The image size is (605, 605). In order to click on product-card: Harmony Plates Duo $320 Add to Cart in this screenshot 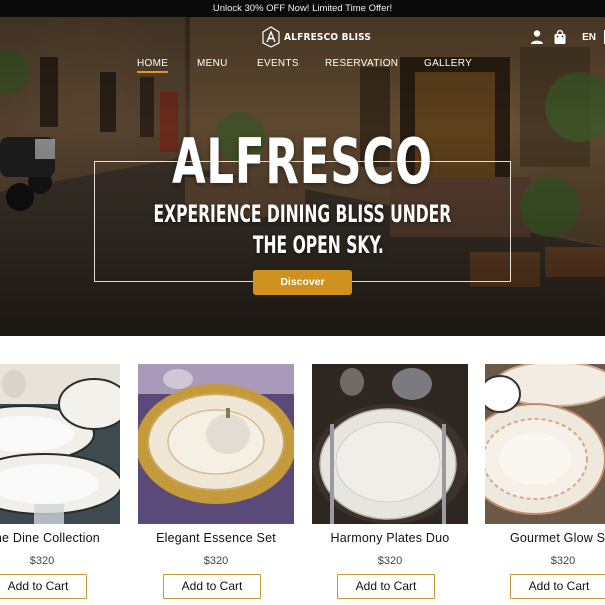, I will do `click(390, 470)`.